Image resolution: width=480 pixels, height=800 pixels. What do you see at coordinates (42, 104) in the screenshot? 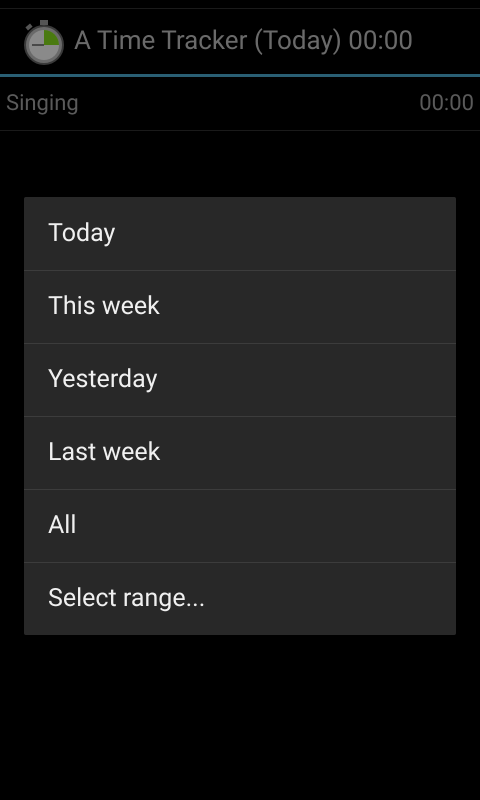
I see `task-name: Singing` at bounding box center [42, 104].